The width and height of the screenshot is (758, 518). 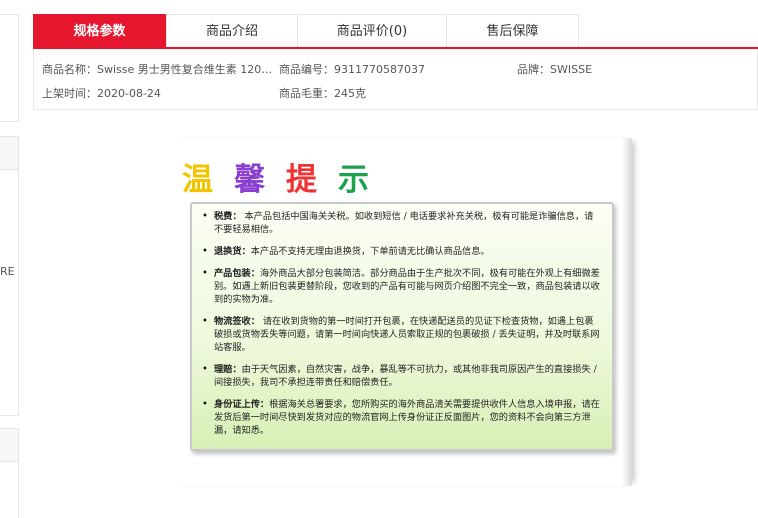 I want to click on spec-gross-weight: 商品毛重：245克, so click(x=322, y=93).